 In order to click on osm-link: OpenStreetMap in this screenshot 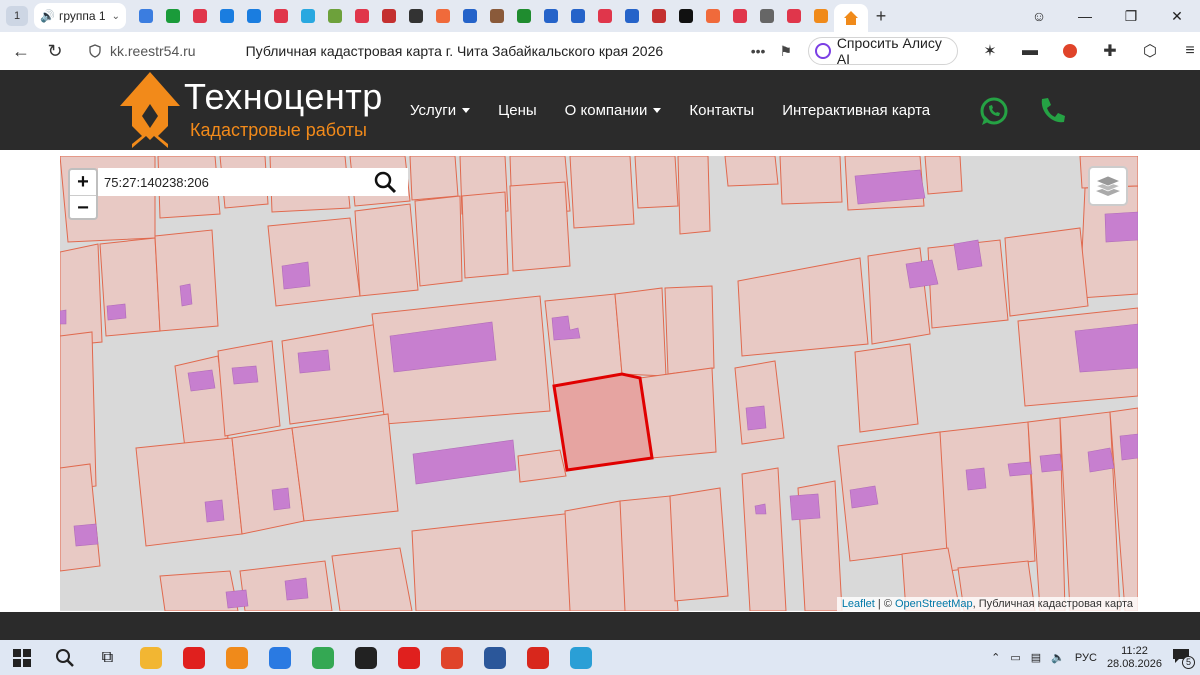, I will do `click(934, 604)`.